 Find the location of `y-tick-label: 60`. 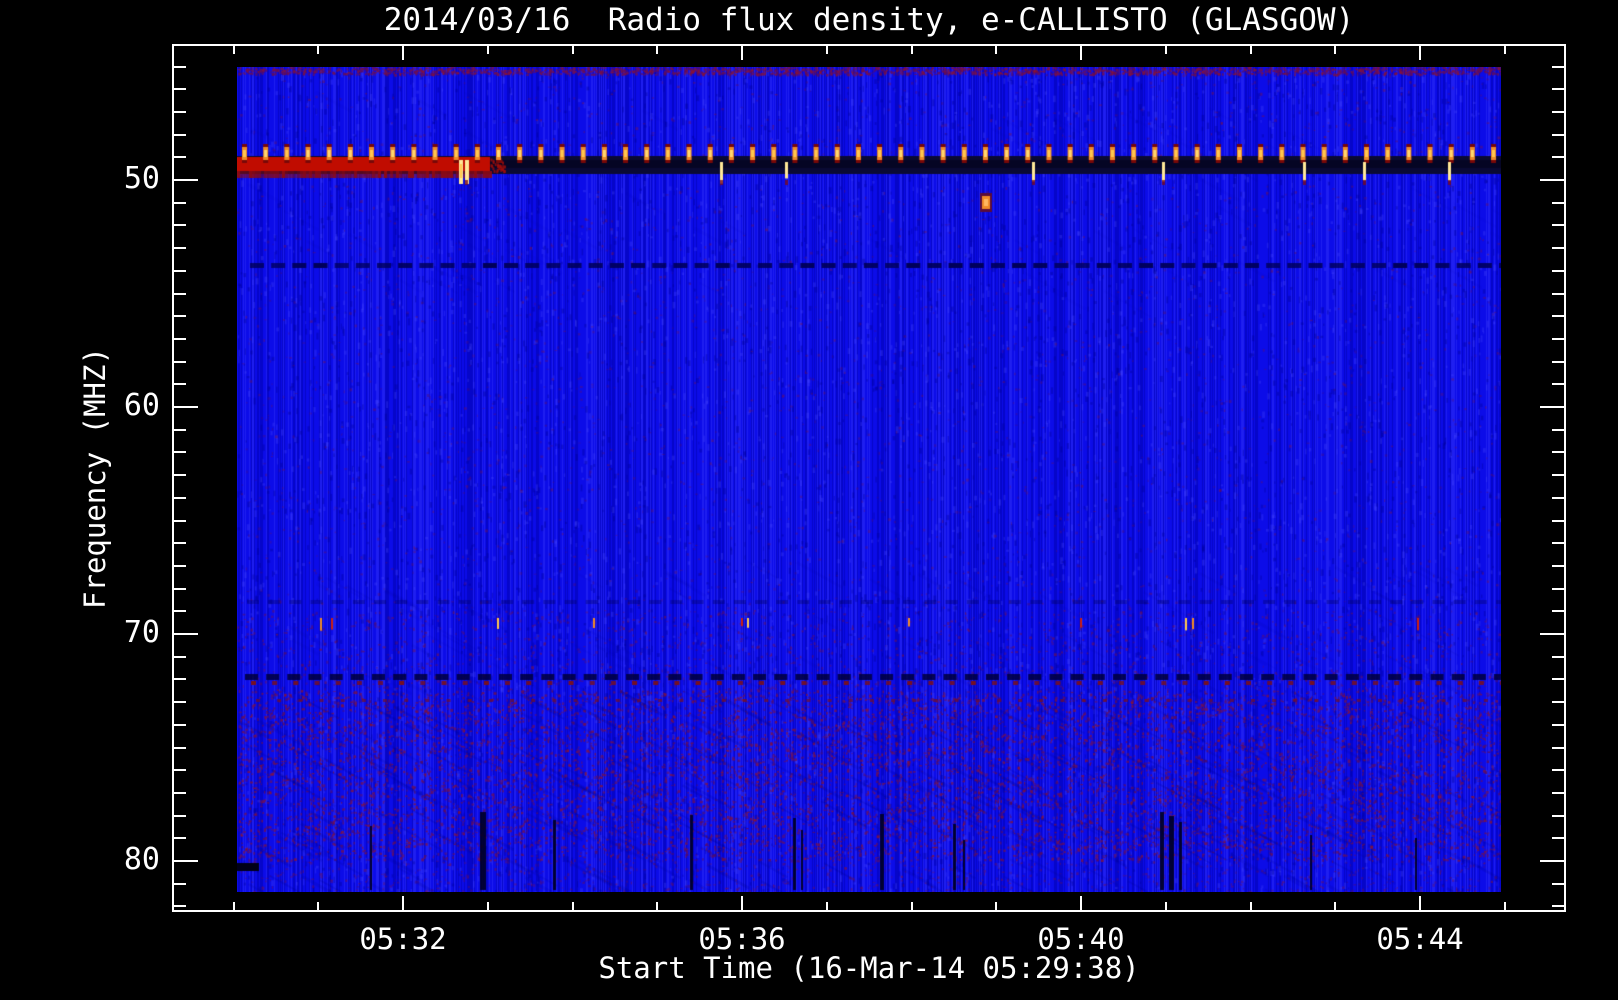

y-tick-label: 60 is located at coordinates (141, 405).